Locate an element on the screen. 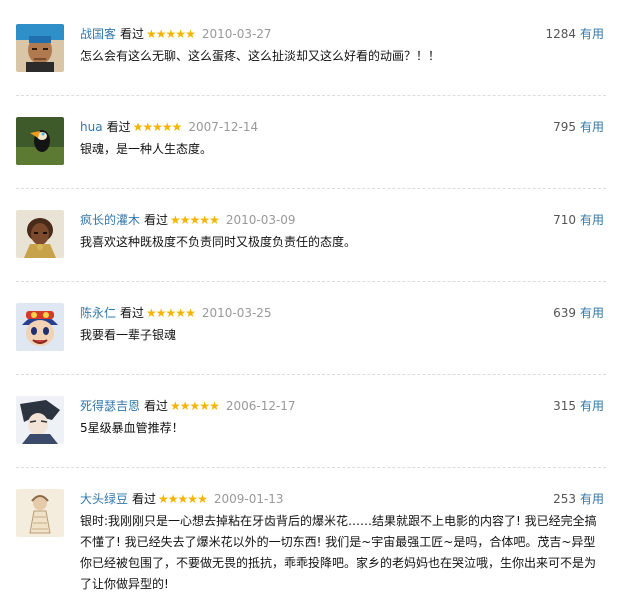  username-link: 大头绿豆 is located at coordinates (104, 499).